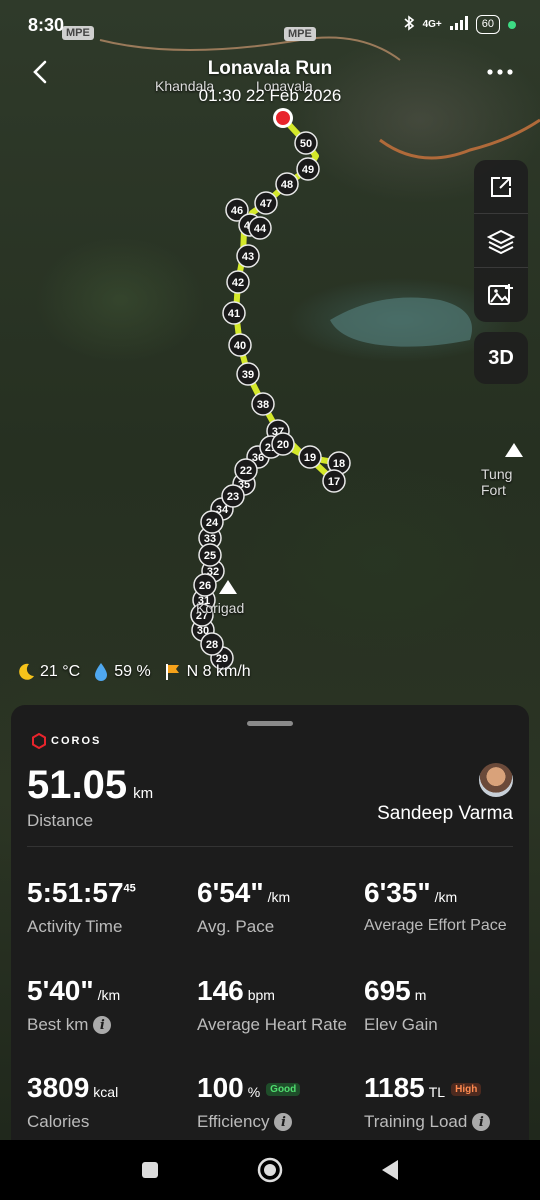 This screenshot has height=1200, width=540. I want to click on stat-value: 5'40", so click(60, 990).